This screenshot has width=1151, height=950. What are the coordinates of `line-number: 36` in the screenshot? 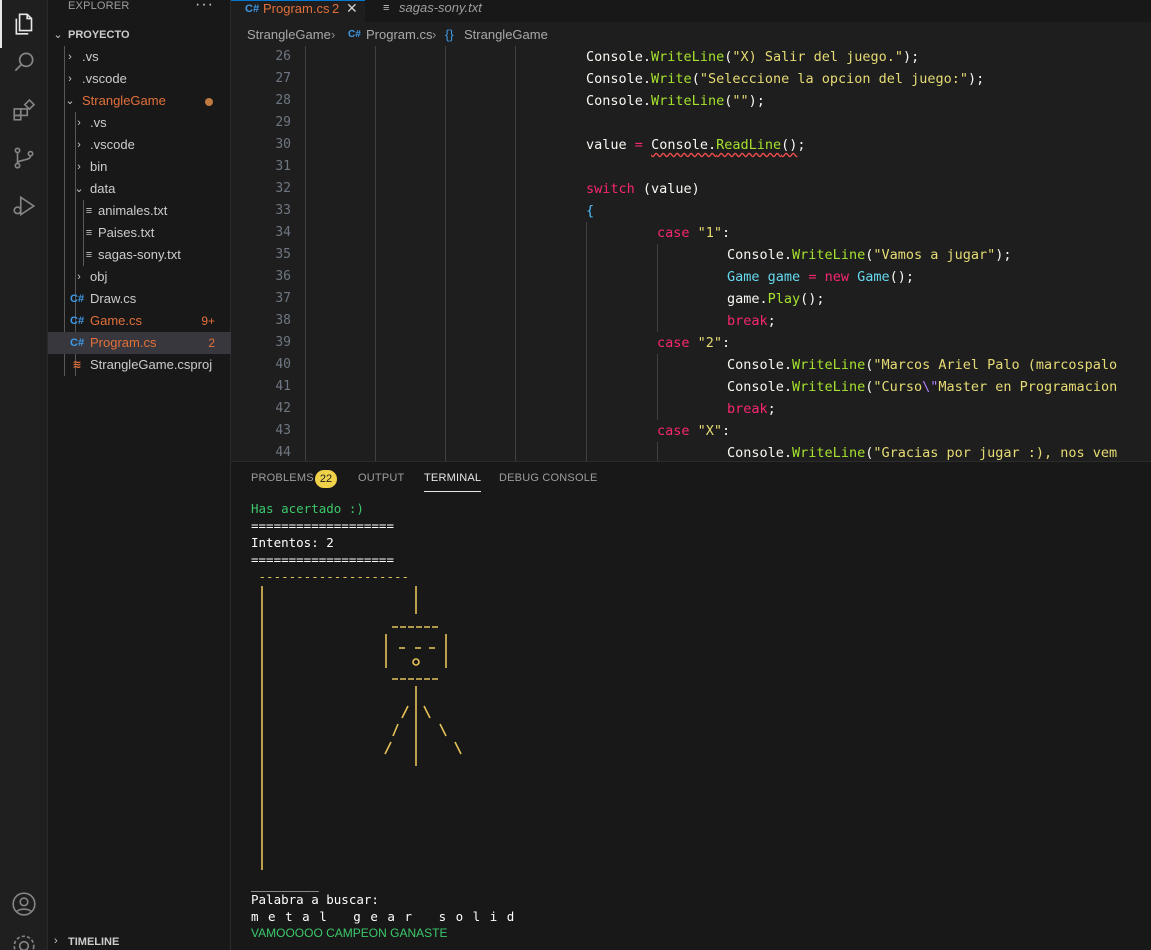 It's located at (283, 276).